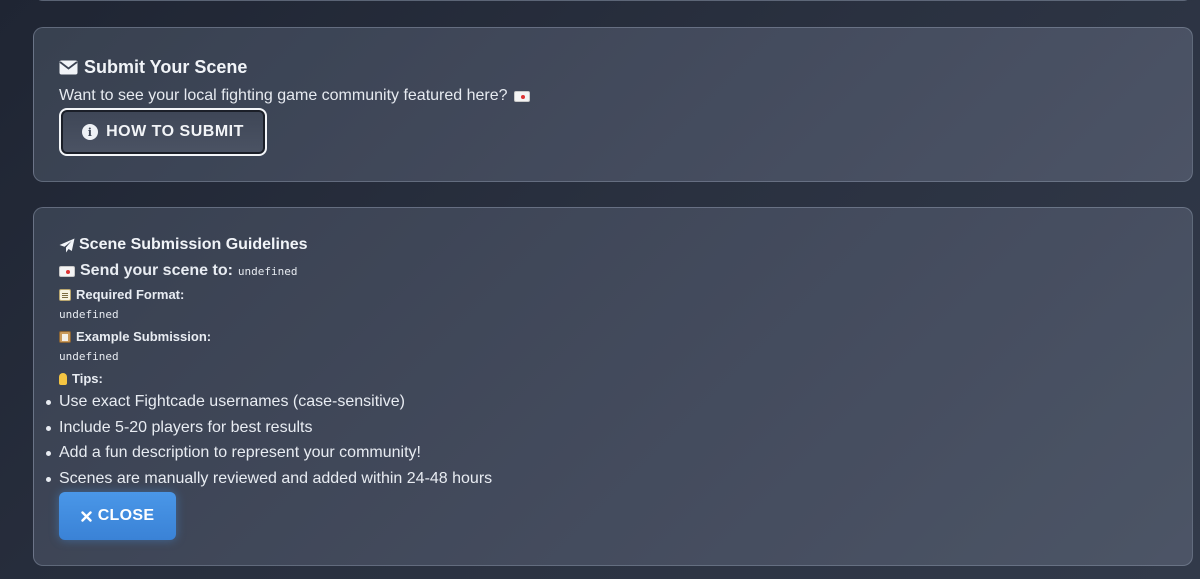 The height and width of the screenshot is (579, 1200). Describe the element at coordinates (63, 378) in the screenshot. I see `light-bulb-icon` at that location.